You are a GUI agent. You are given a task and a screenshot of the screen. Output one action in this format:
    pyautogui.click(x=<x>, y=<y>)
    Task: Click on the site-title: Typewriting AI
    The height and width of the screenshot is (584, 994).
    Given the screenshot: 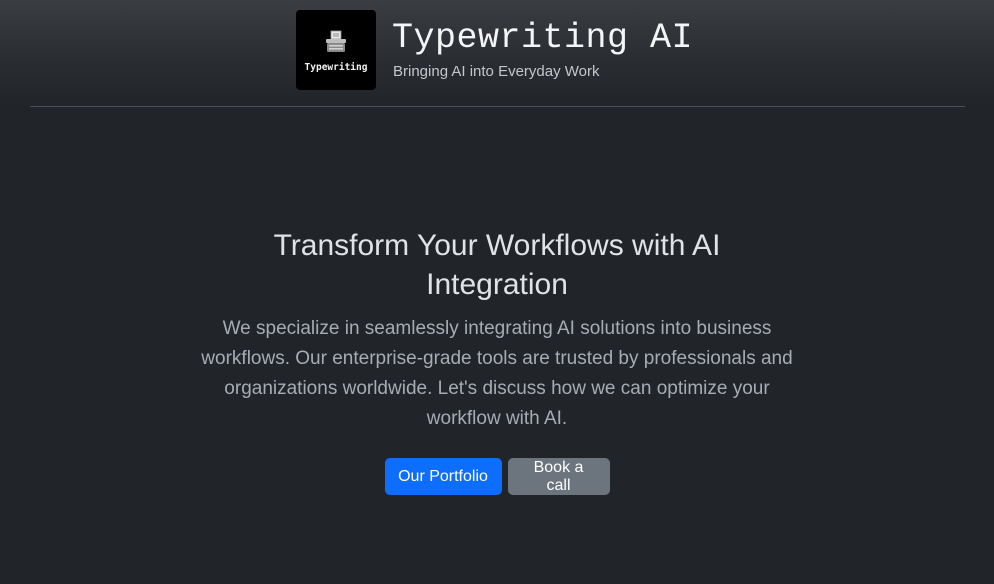 What is the action you would take?
    pyautogui.click(x=543, y=38)
    